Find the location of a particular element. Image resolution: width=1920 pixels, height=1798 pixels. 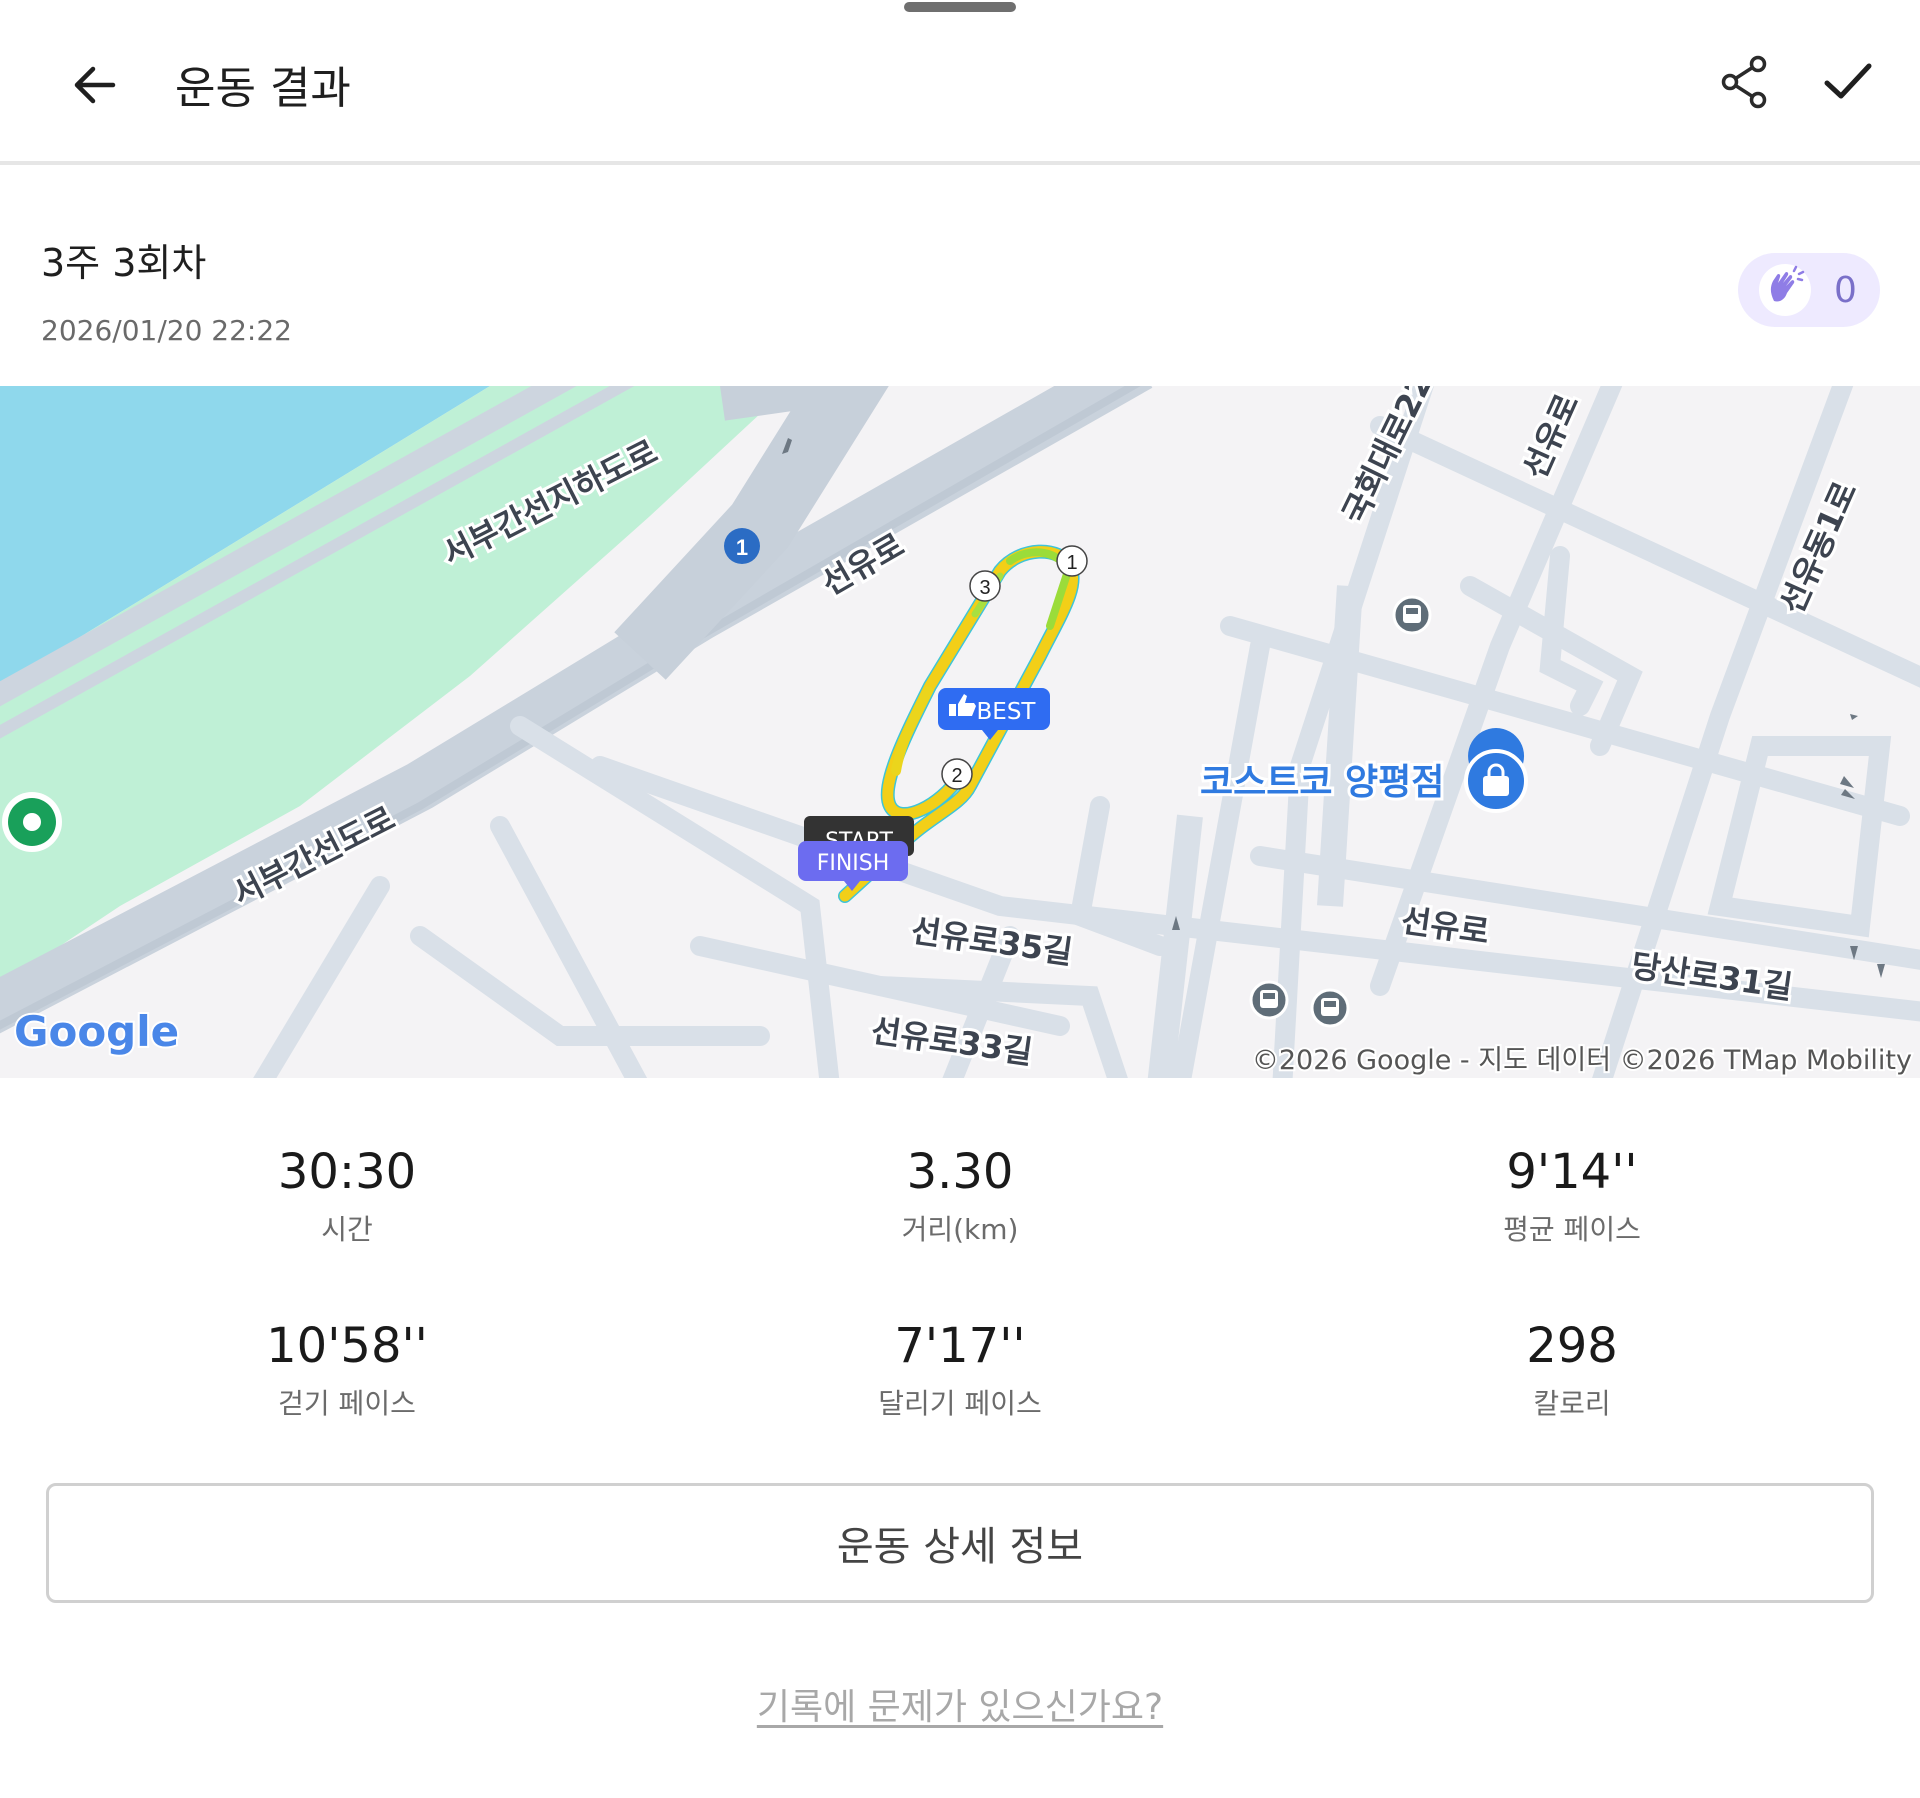

lap-marker: 3 is located at coordinates (985, 586).